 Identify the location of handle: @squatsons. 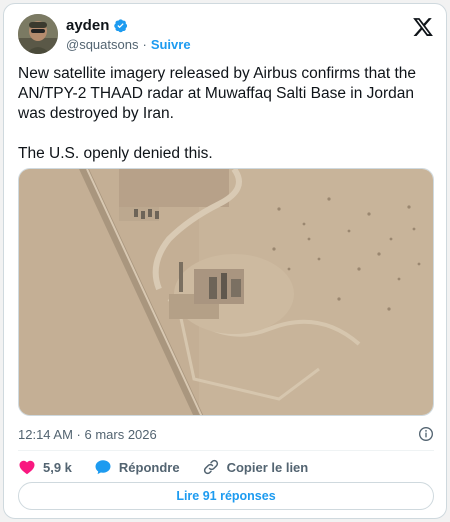
(102, 44).